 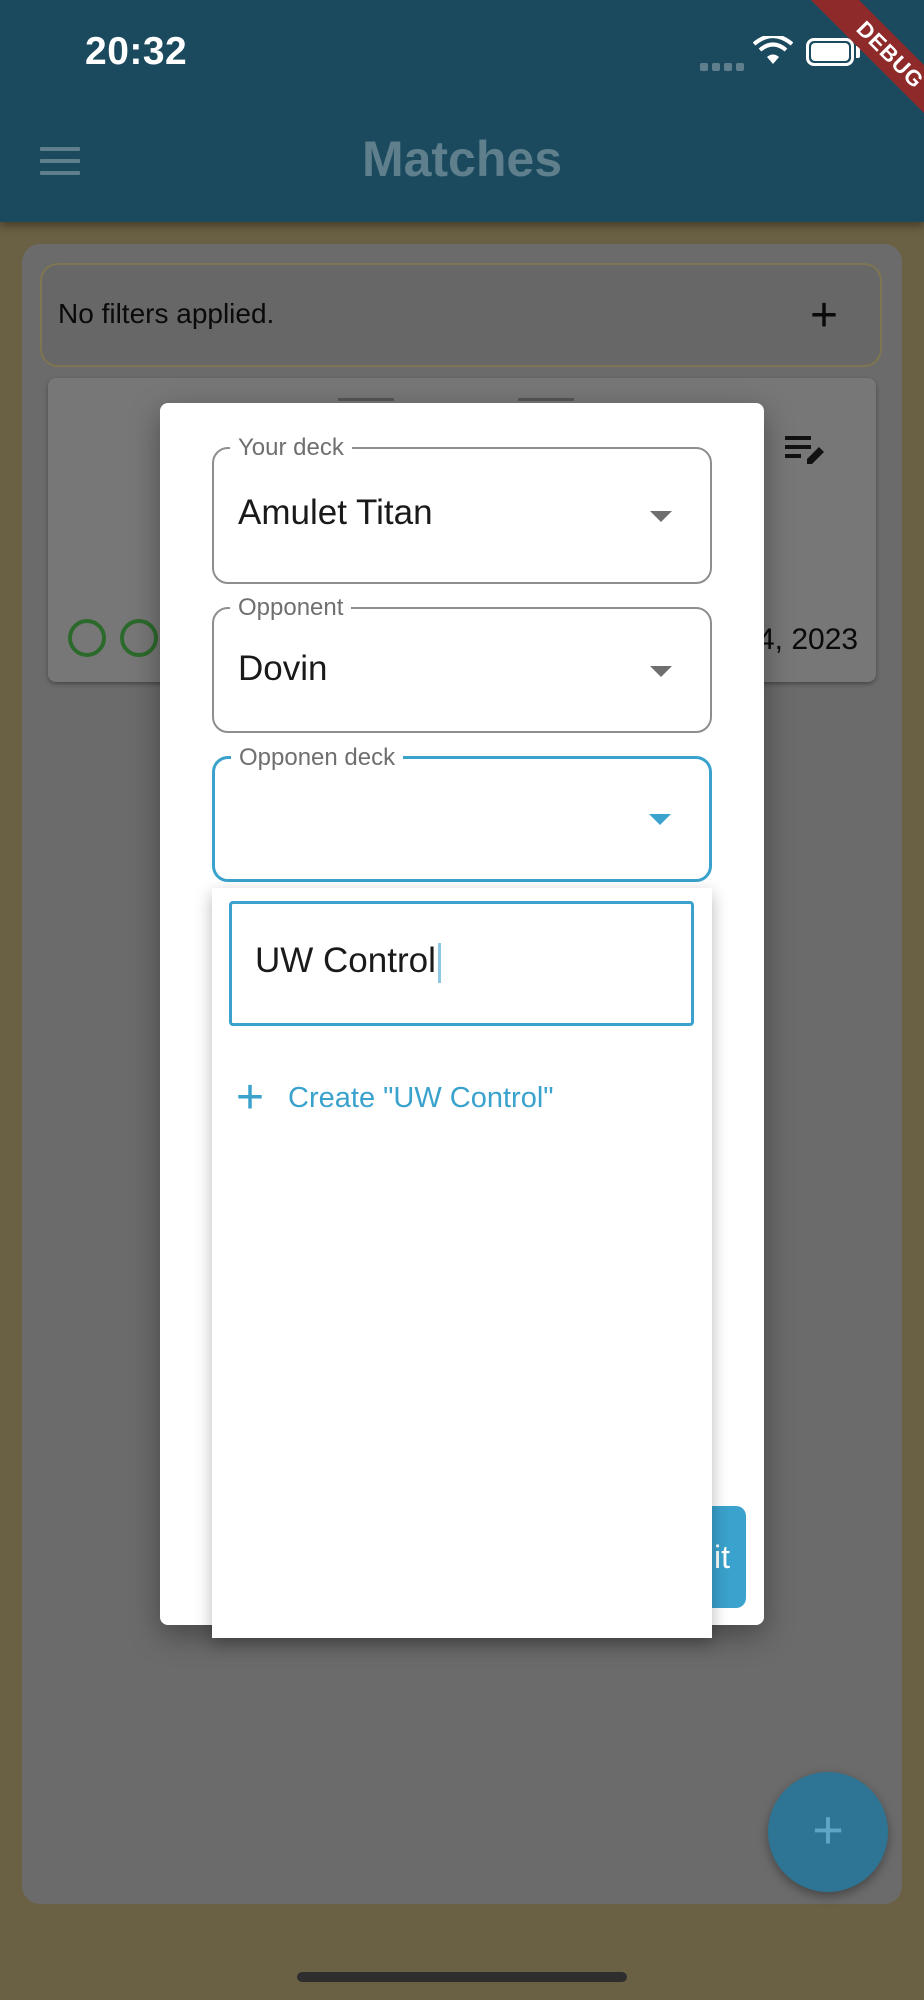 I want to click on create-option-label: Create "UW Control", so click(x=421, y=1097).